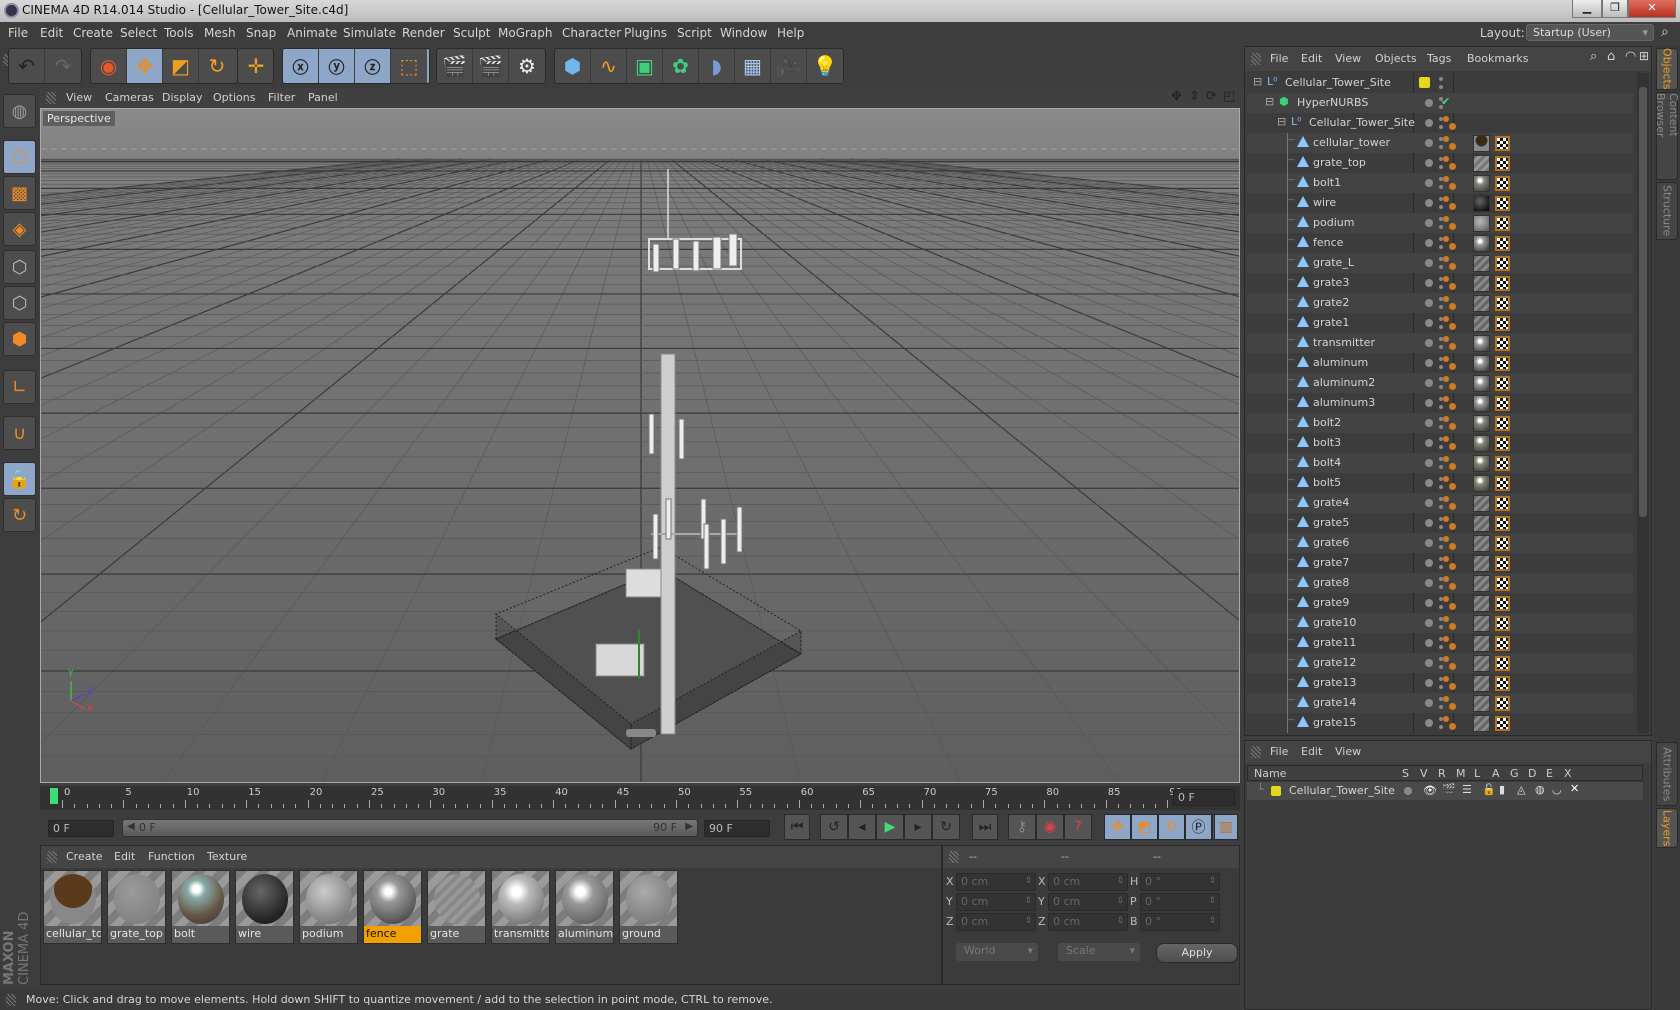  Describe the element at coordinates (609, 66) in the screenshot. I see `spline-icon: ∿` at that location.